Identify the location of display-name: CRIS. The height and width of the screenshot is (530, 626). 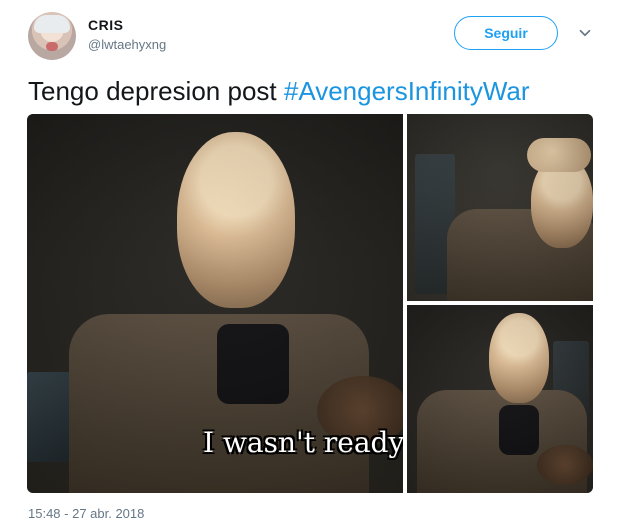
(105, 25).